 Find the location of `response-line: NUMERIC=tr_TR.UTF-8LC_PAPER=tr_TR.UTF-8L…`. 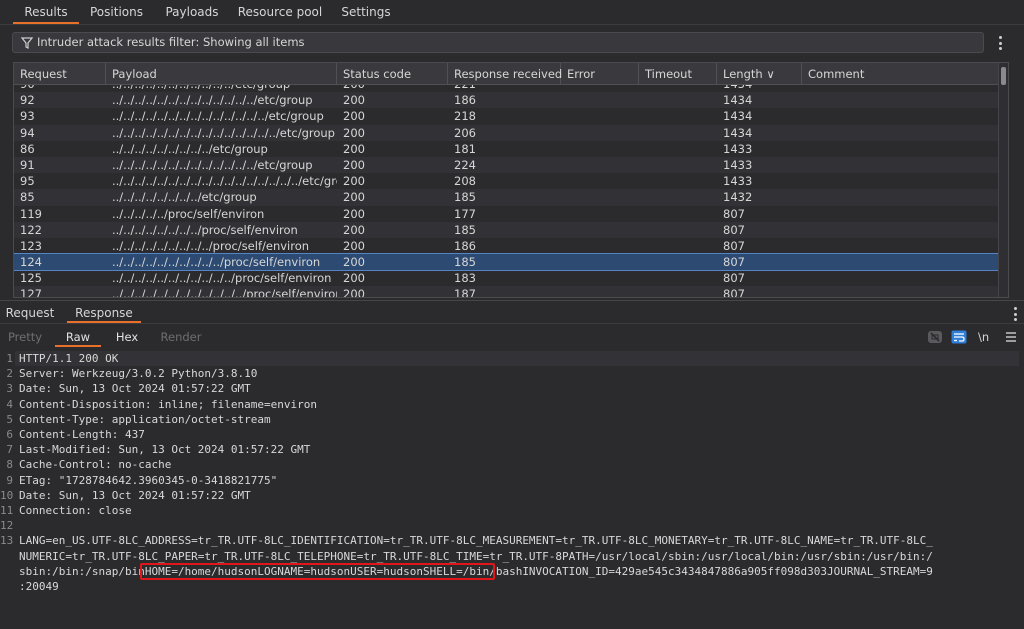

response-line: NUMERIC=tr_TR.UTF-8LC_PAPER=tr_TR.UTF-8L… is located at coordinates (476, 556).